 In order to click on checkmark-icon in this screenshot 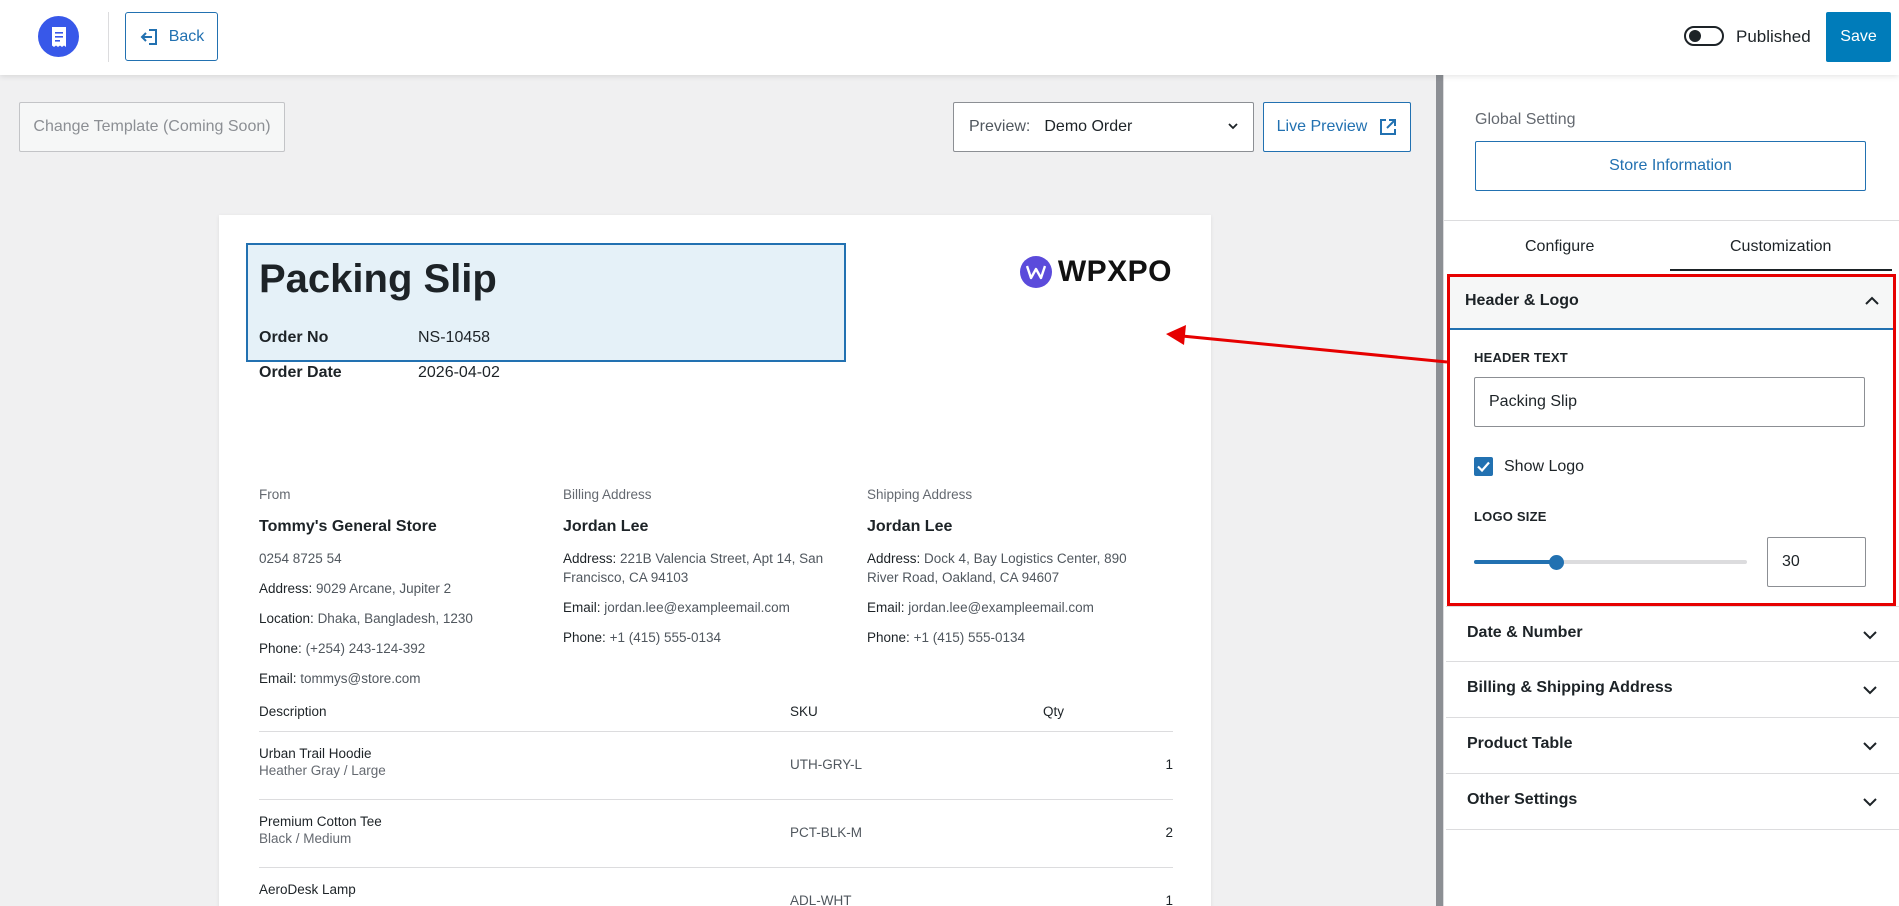, I will do `click(1483, 466)`.